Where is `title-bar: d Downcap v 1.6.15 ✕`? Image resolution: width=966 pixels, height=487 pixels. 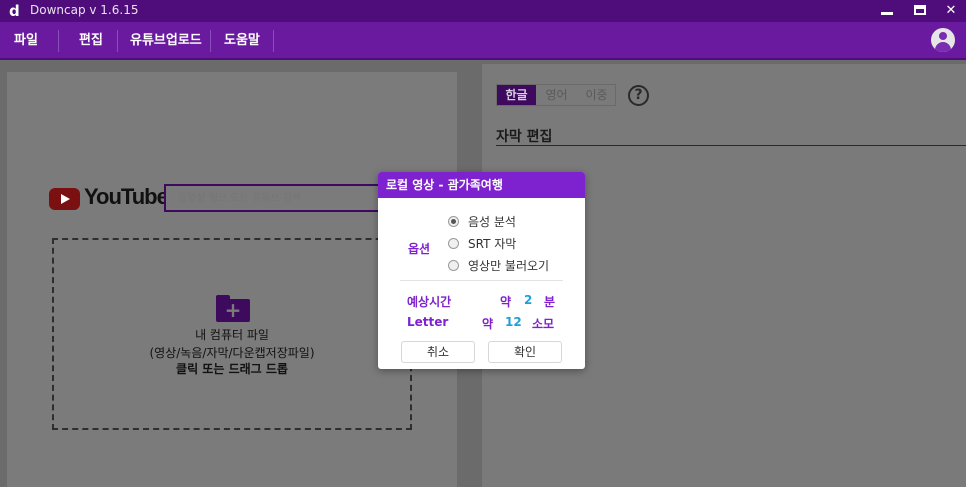
title-bar: d Downcap v 1.6.15 ✕ is located at coordinates (483, 11).